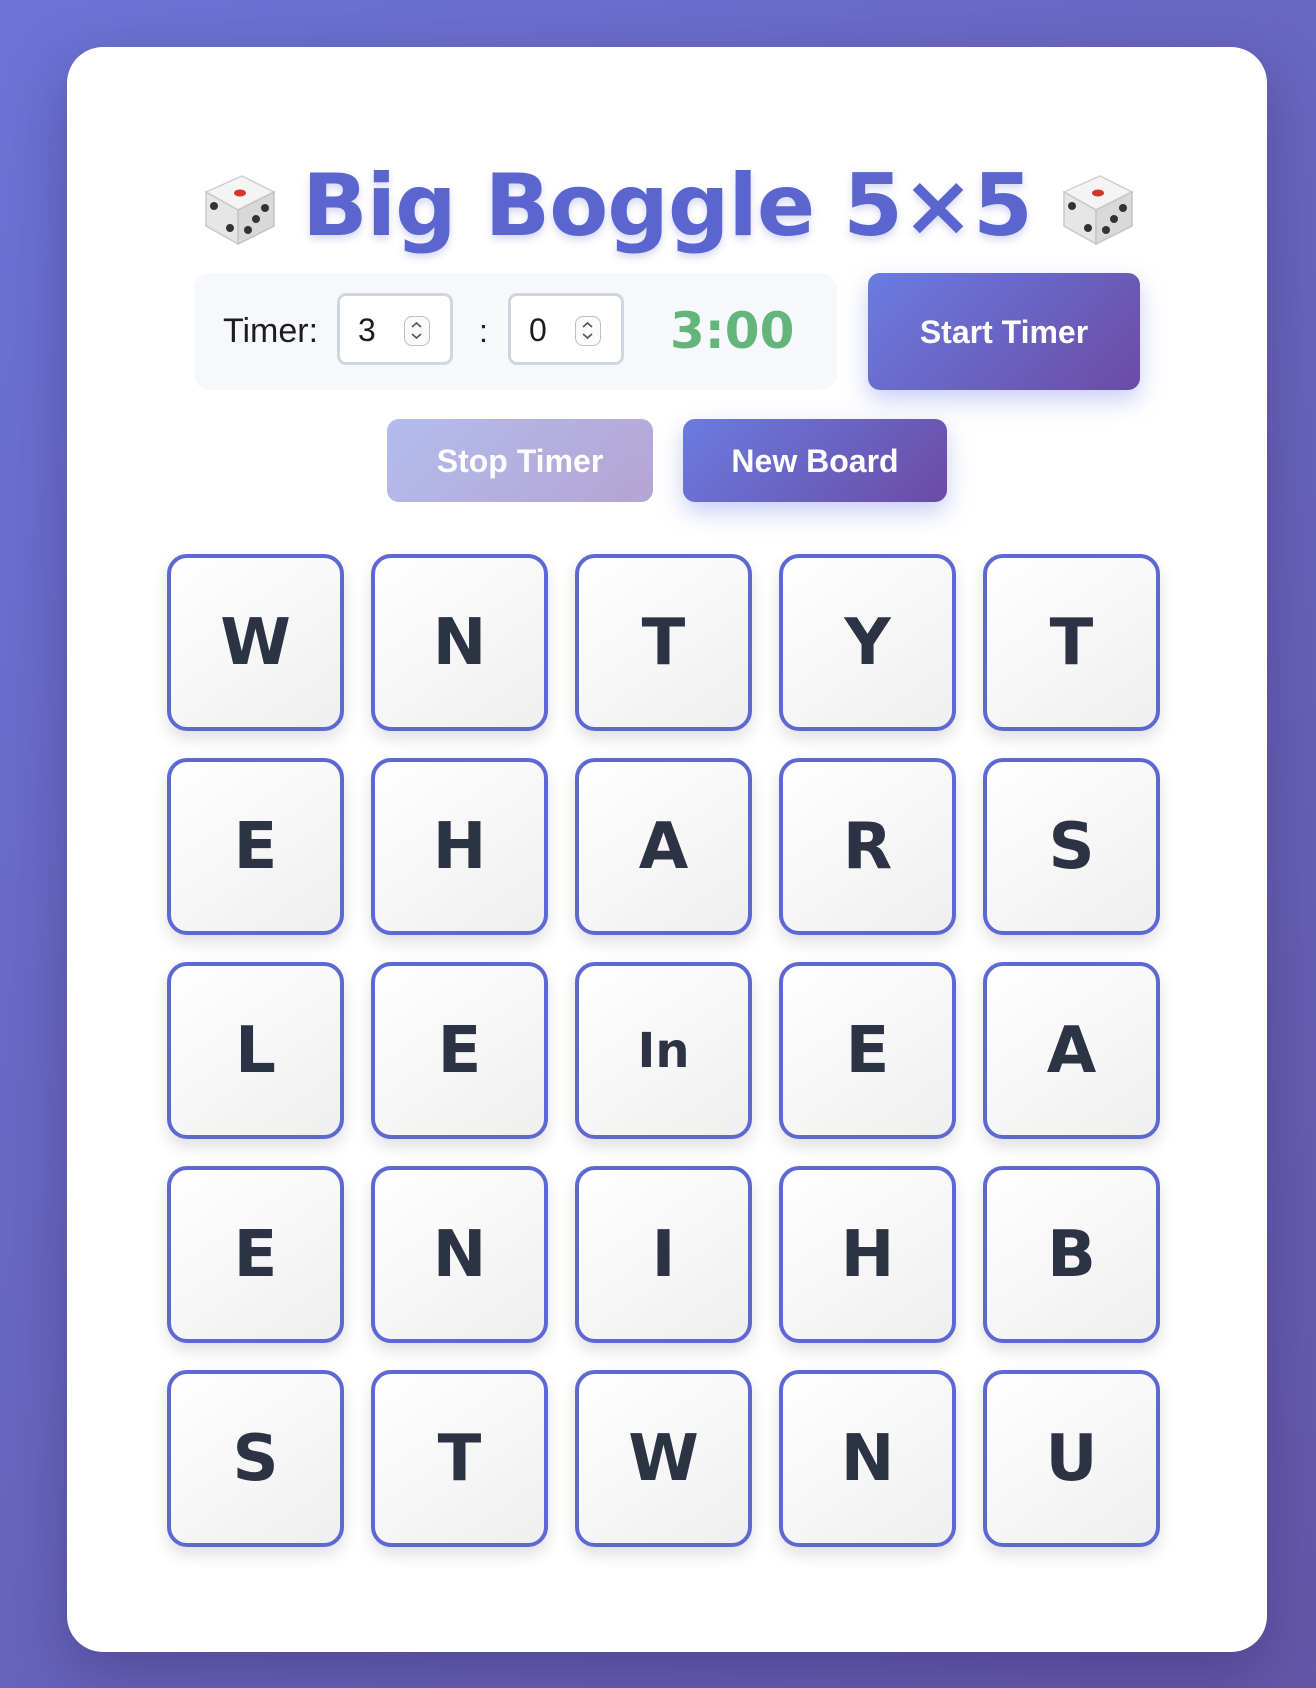 The height and width of the screenshot is (1688, 1316). Describe the element at coordinates (815, 460) in the screenshot. I see `new-board-button: New Board` at that location.